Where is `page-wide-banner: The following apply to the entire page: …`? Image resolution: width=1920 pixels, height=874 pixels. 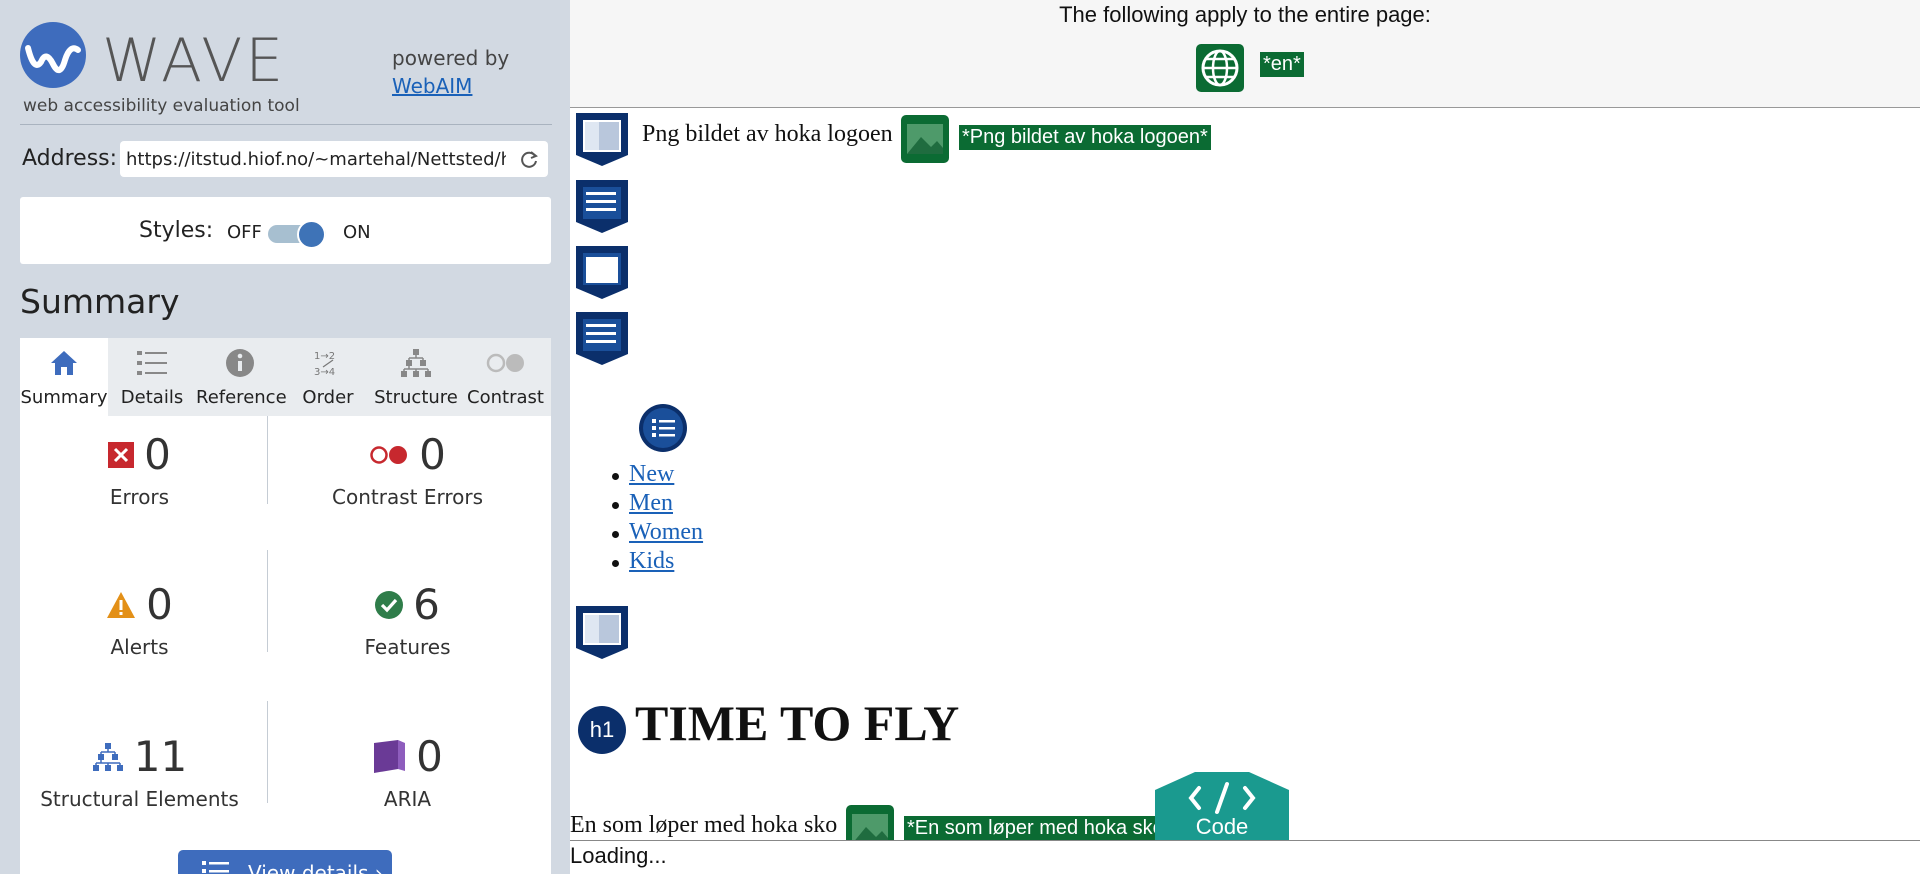
page-wide-banner: The following apply to the entire page: … is located at coordinates (1245, 54).